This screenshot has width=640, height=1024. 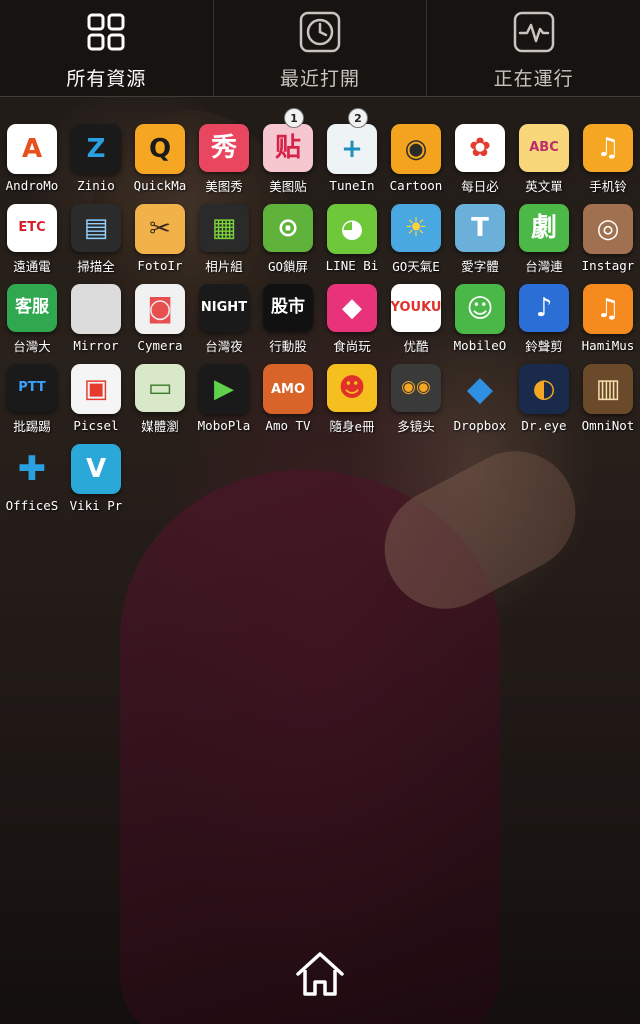 I want to click on night-market-icon: NIGHT, so click(x=224, y=308).